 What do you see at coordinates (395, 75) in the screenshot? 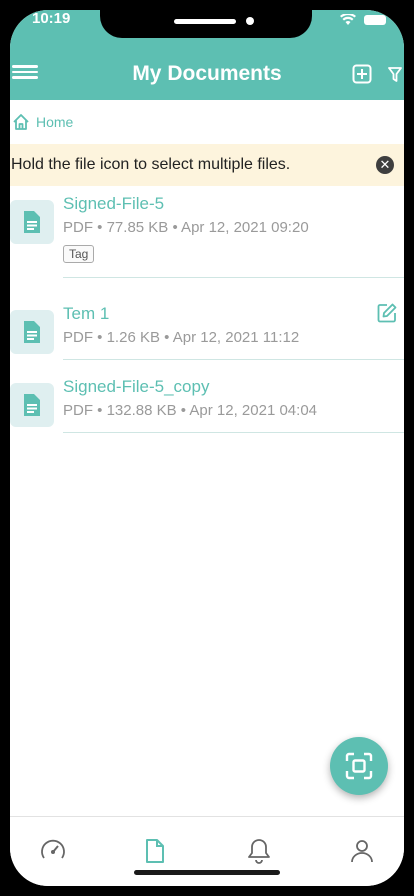
I see `filter-icon` at bounding box center [395, 75].